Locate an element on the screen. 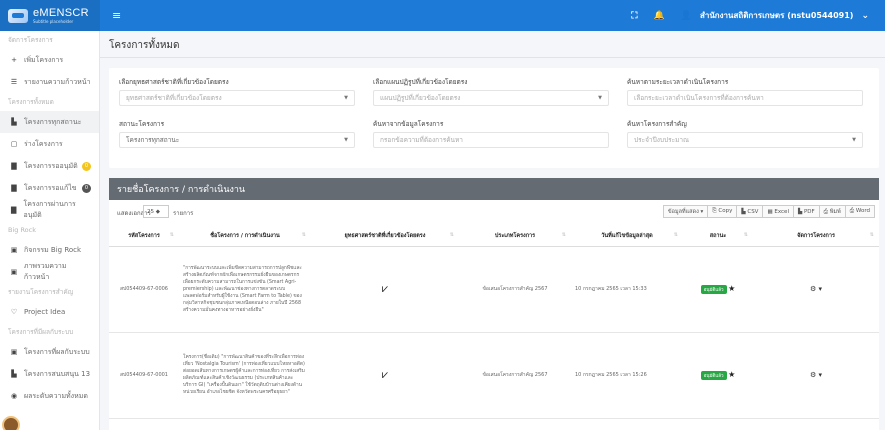 Image resolution: width=885 pixels, height=430 pixels. chevron-down-icon: ⌄ is located at coordinates (865, 16).